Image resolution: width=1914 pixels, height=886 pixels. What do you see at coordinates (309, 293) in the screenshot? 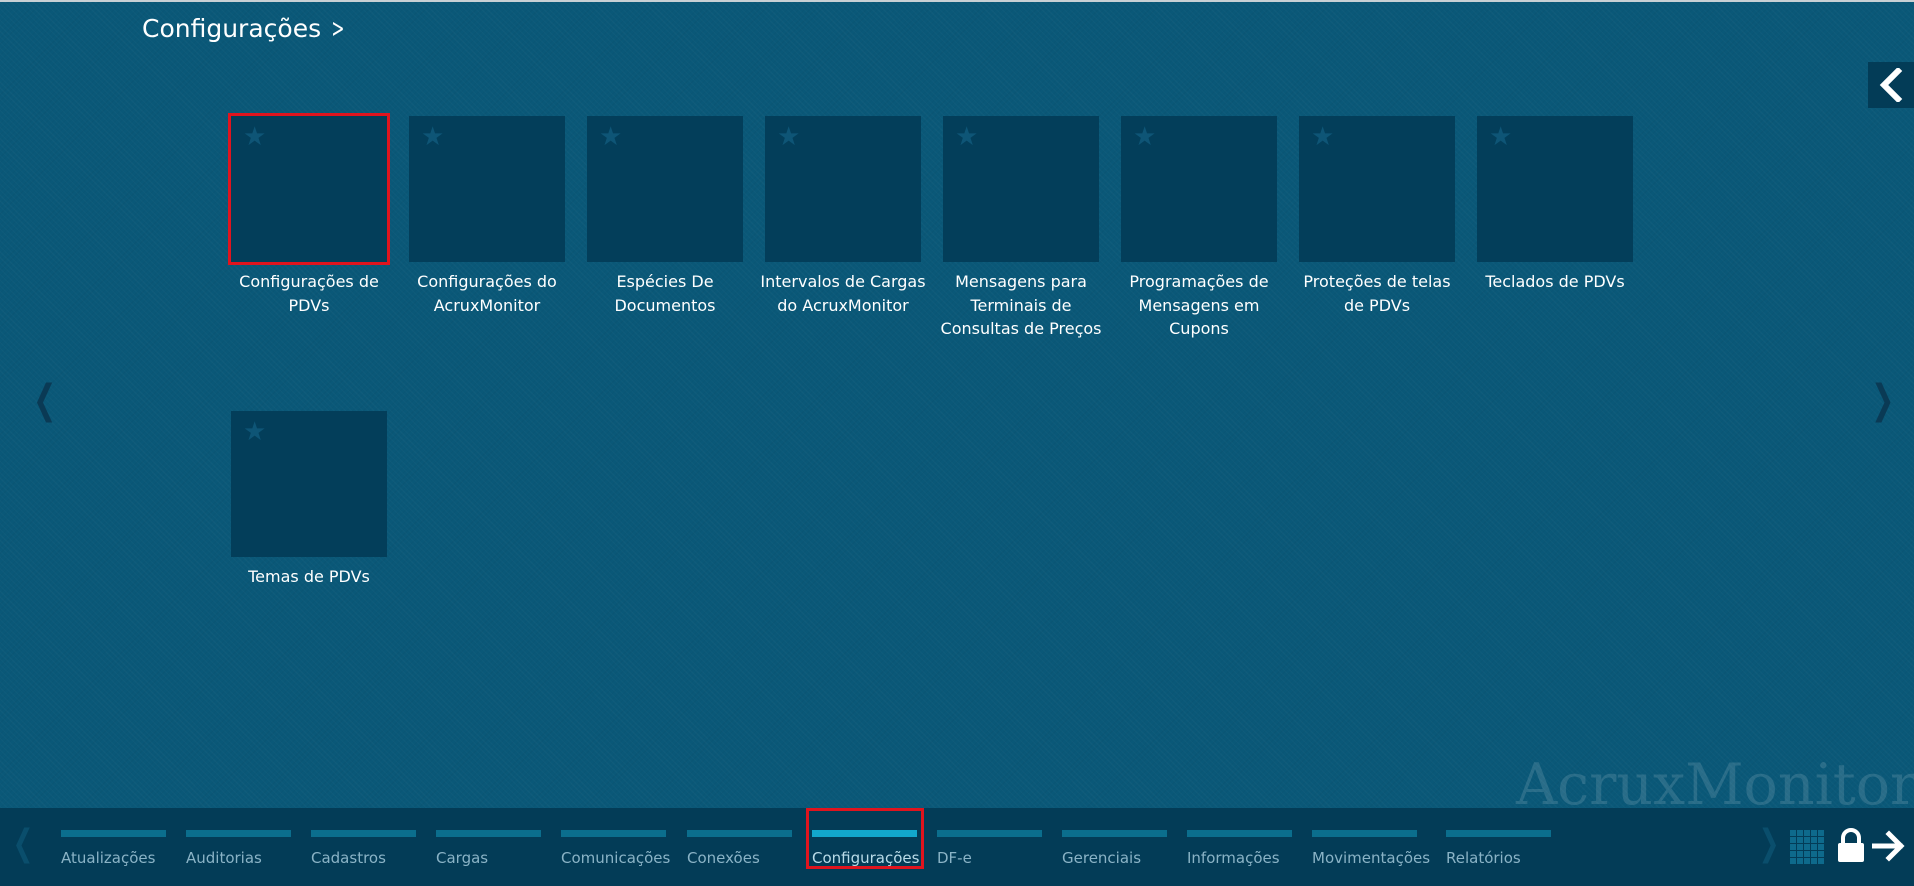
I see `tile-label: Configurações de PDVs` at bounding box center [309, 293].